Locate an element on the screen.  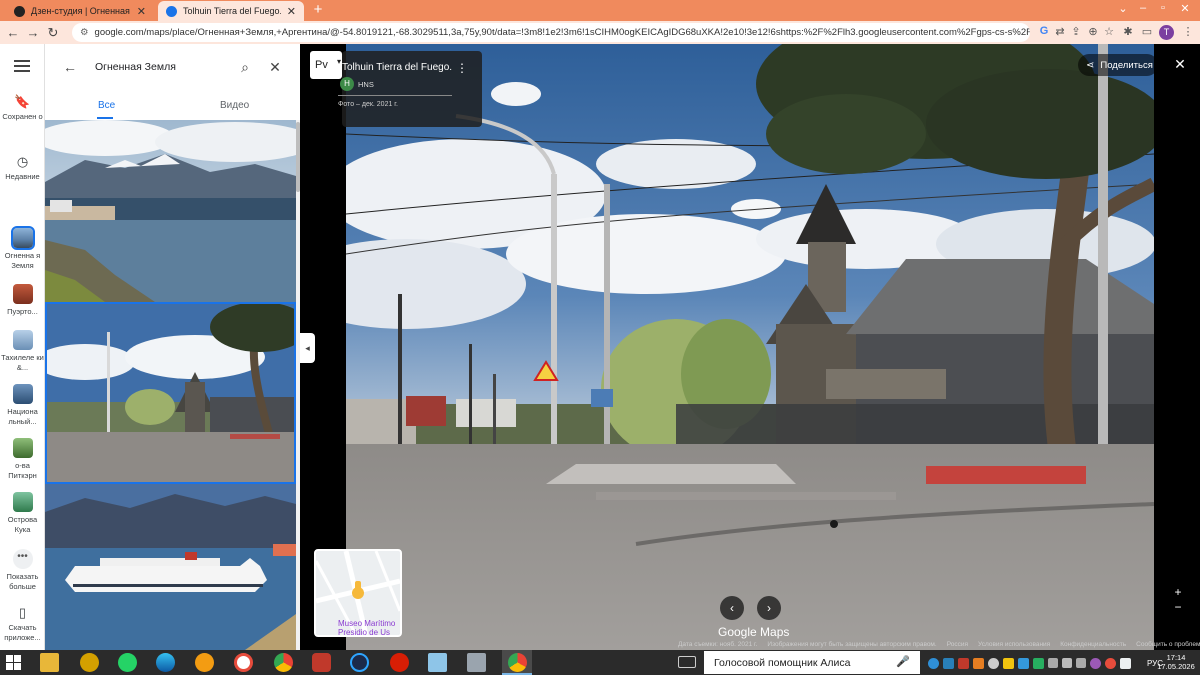
reload-icon: ↻ is located at coordinates (53, 33).